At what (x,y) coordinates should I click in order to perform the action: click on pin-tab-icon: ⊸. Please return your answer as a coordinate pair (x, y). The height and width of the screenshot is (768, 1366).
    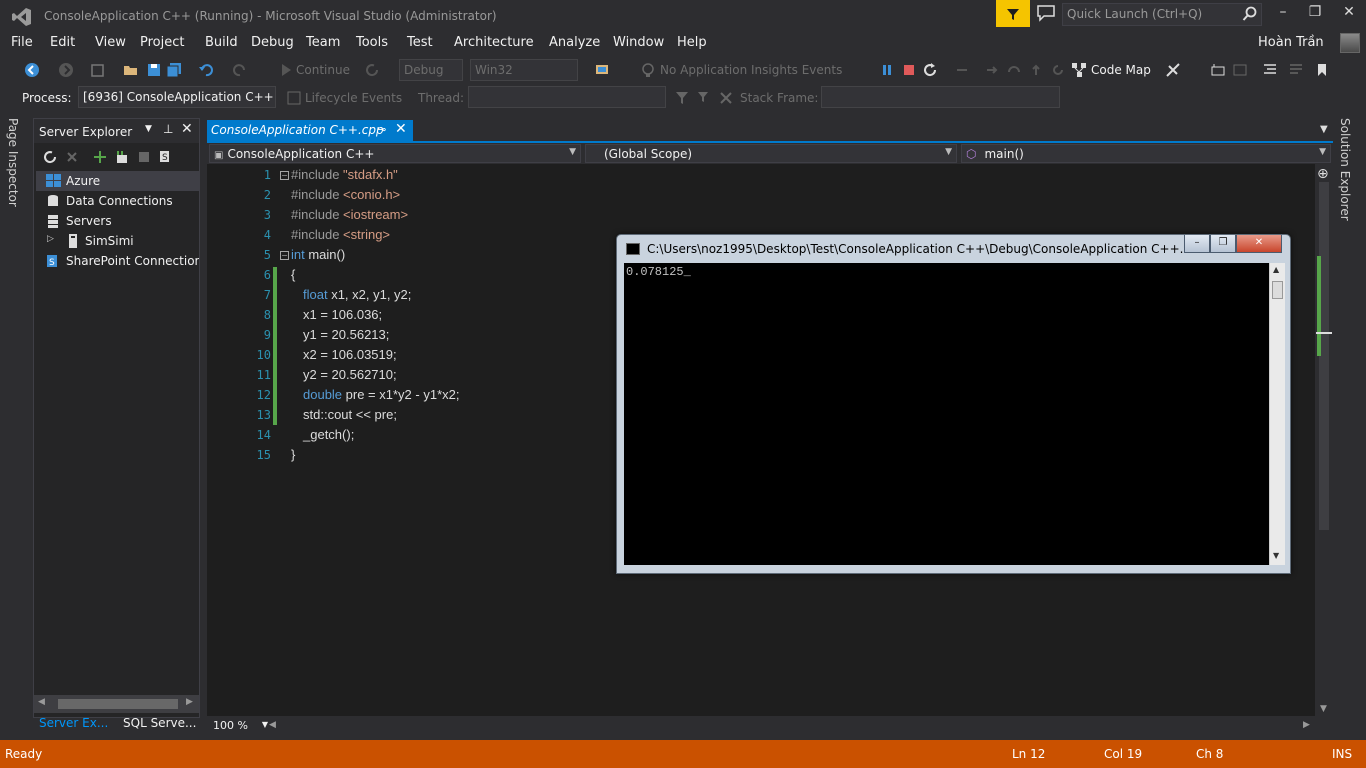
    Looking at the image, I should click on (381, 129).